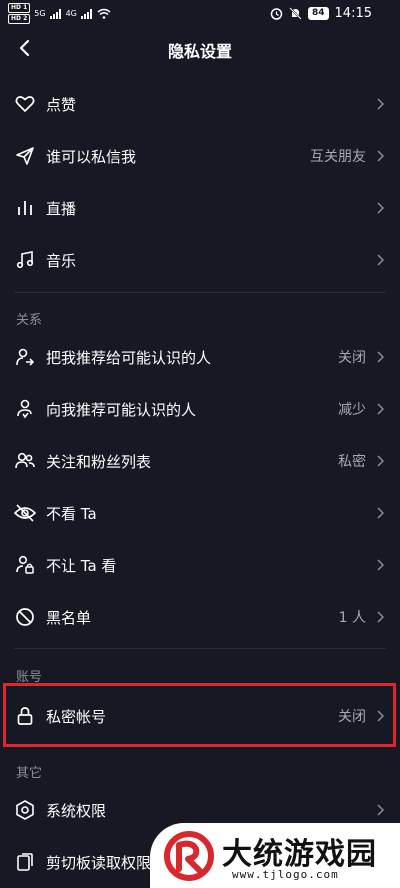 The height and width of the screenshot is (888, 400). What do you see at coordinates (25, 461) in the screenshot?
I see `users-icon` at bounding box center [25, 461].